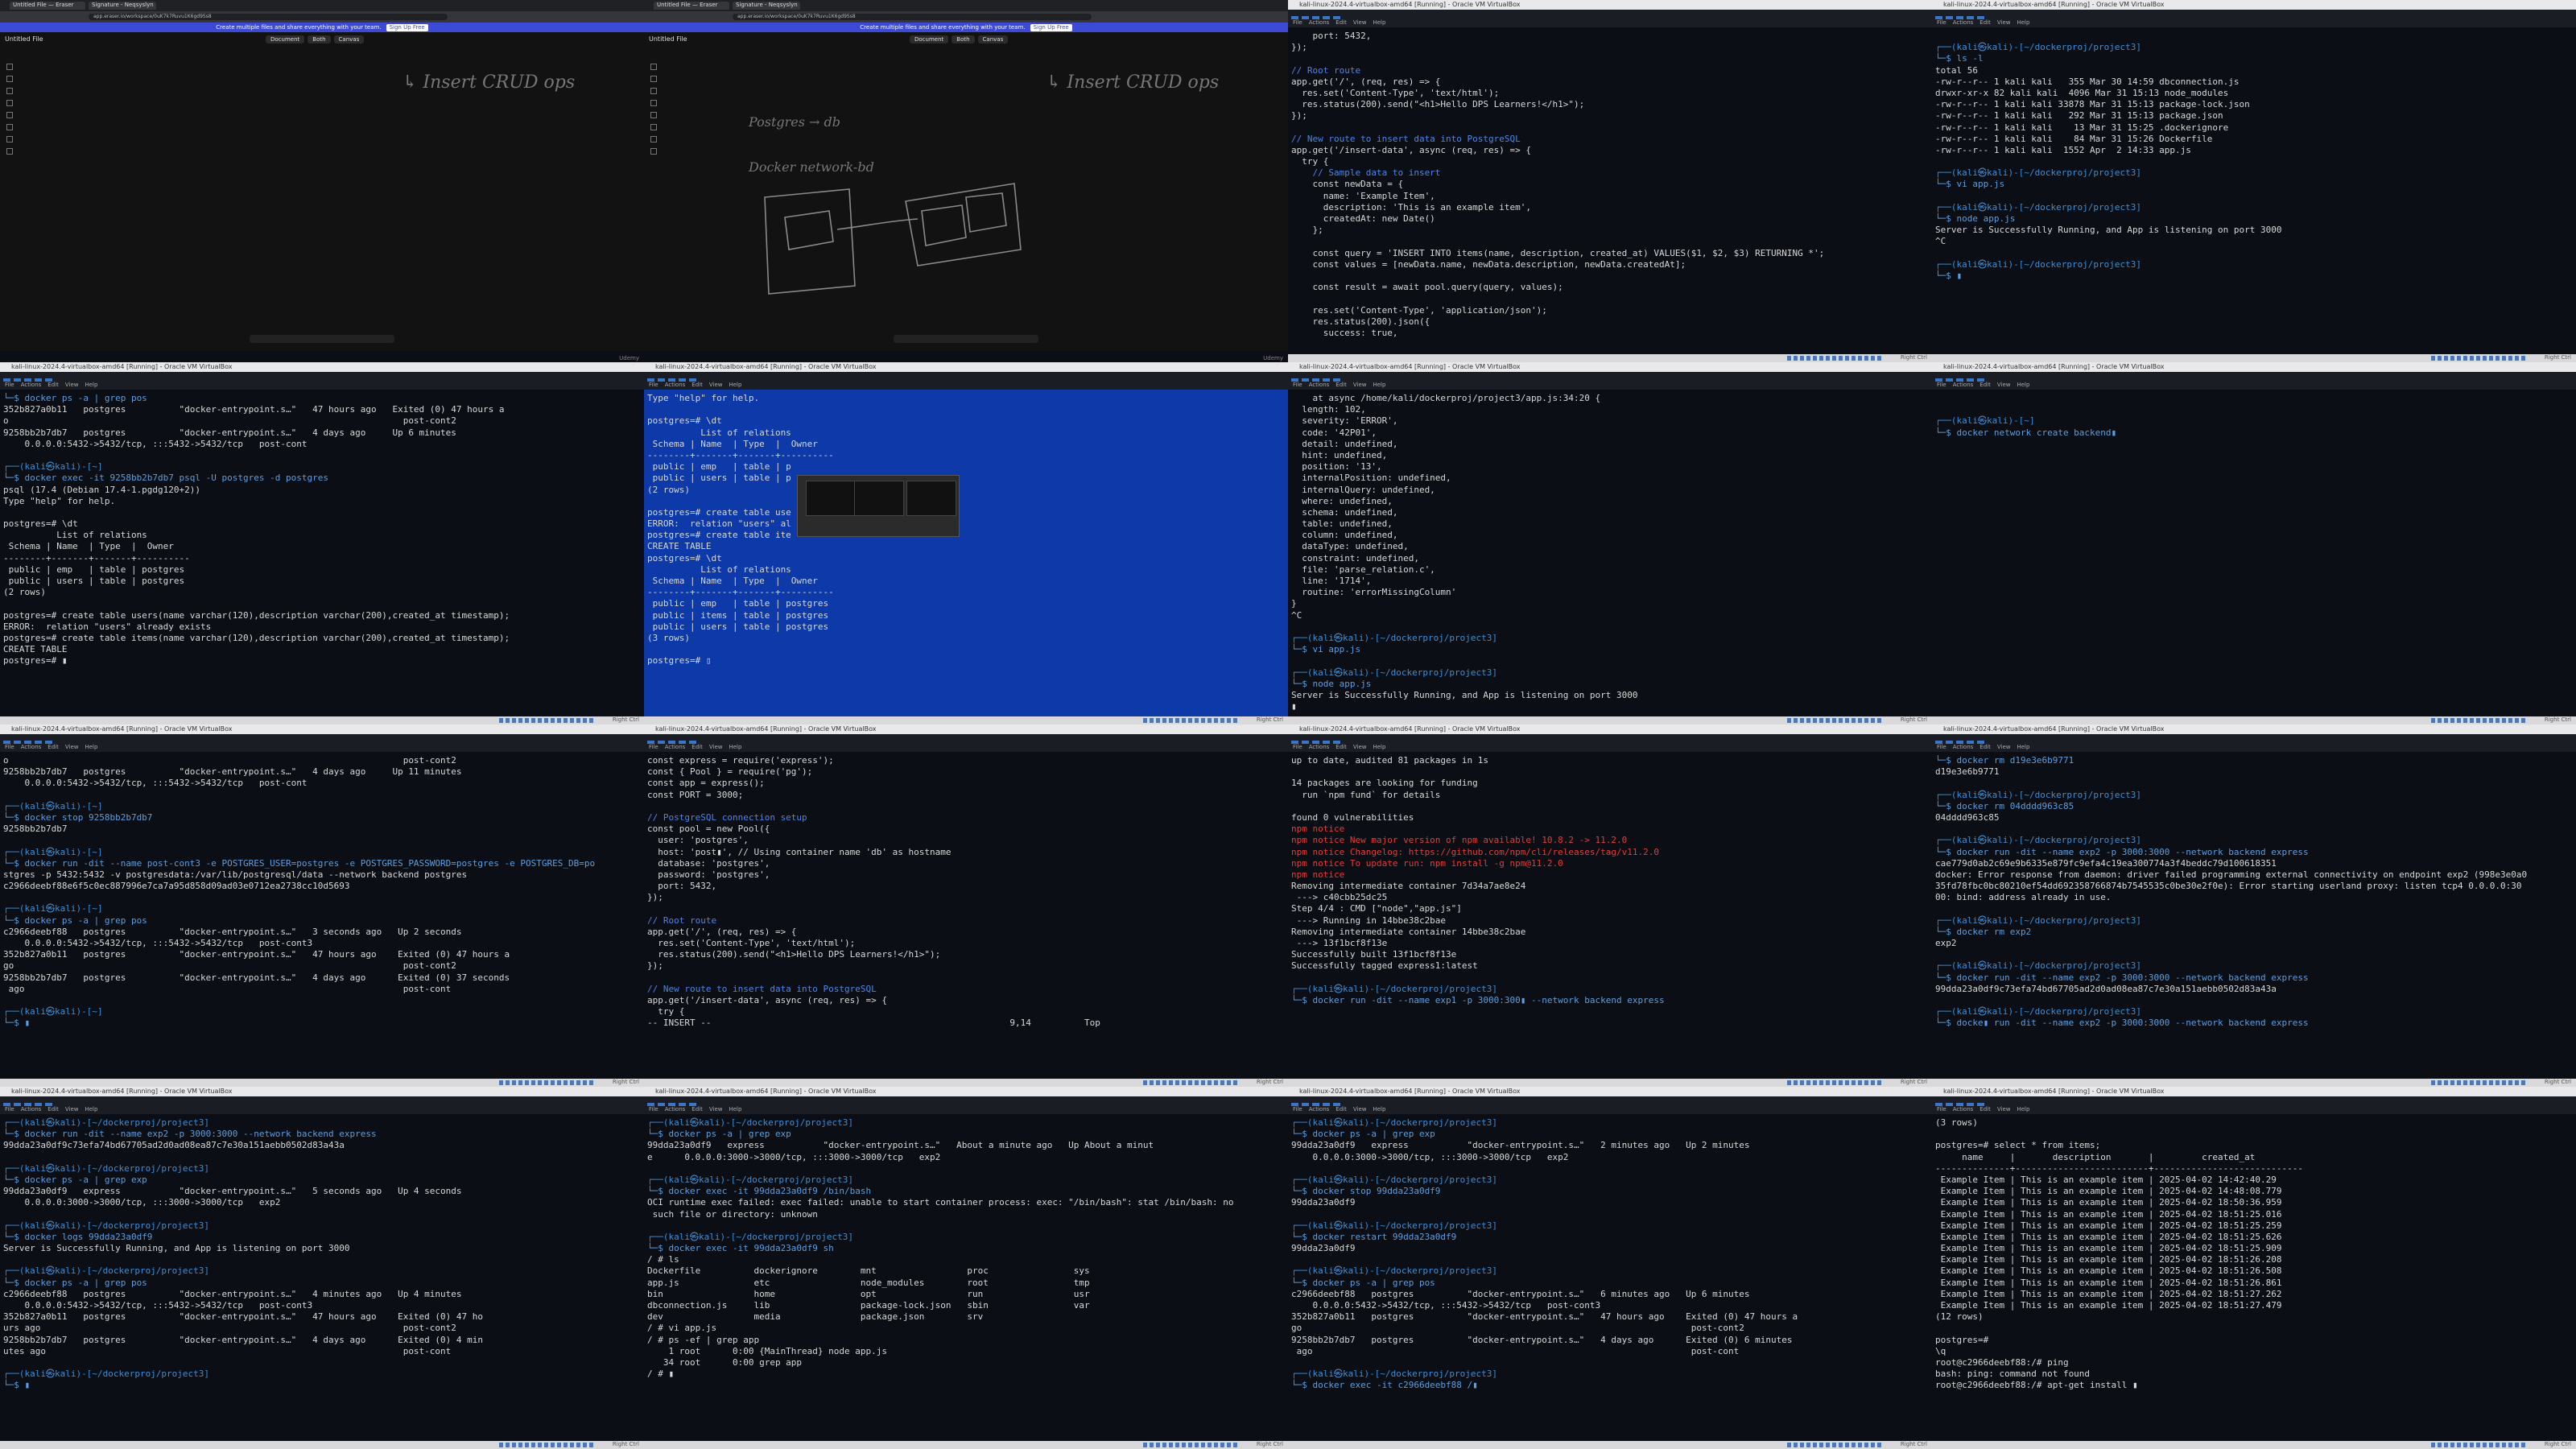 The height and width of the screenshot is (1449, 2576). I want to click on file-title: Untitled File, so click(24, 39).